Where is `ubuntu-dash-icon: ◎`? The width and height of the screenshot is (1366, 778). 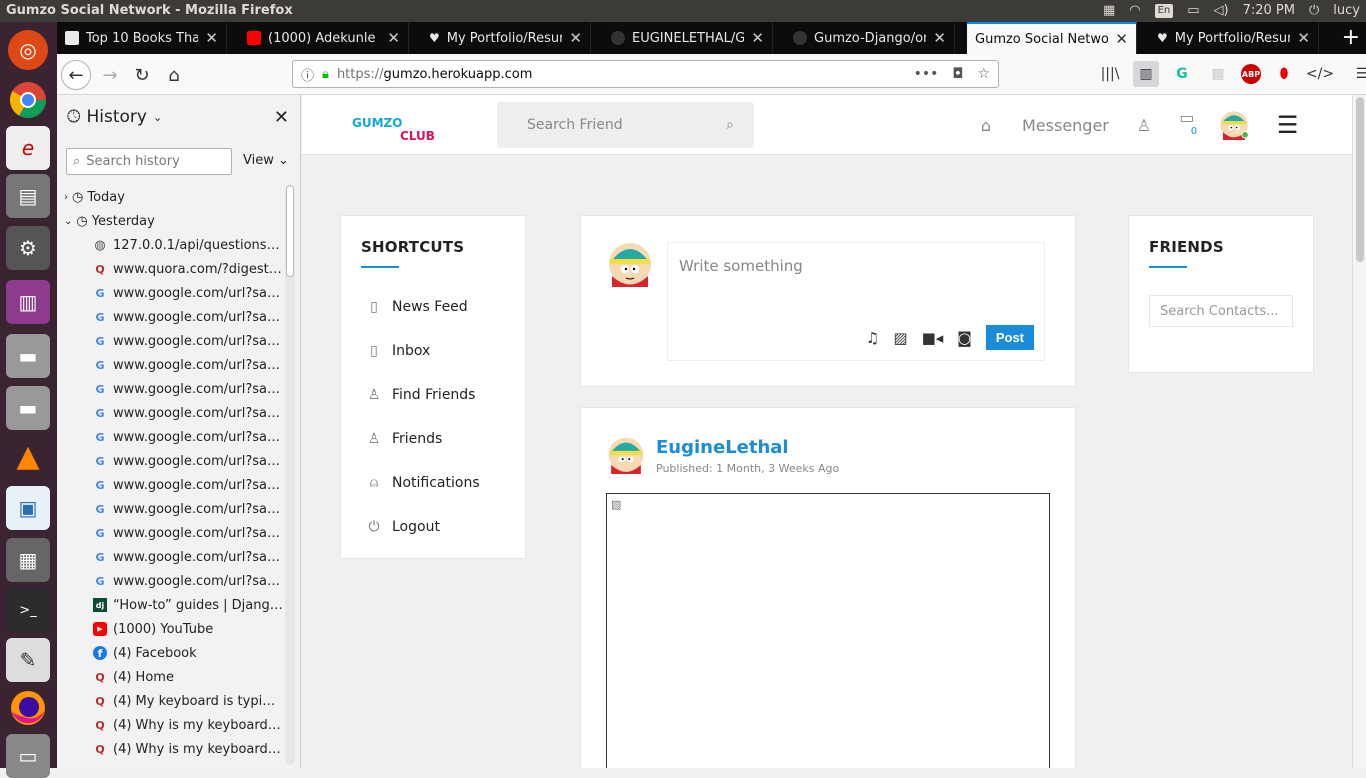 ubuntu-dash-icon: ◎ is located at coordinates (28, 50).